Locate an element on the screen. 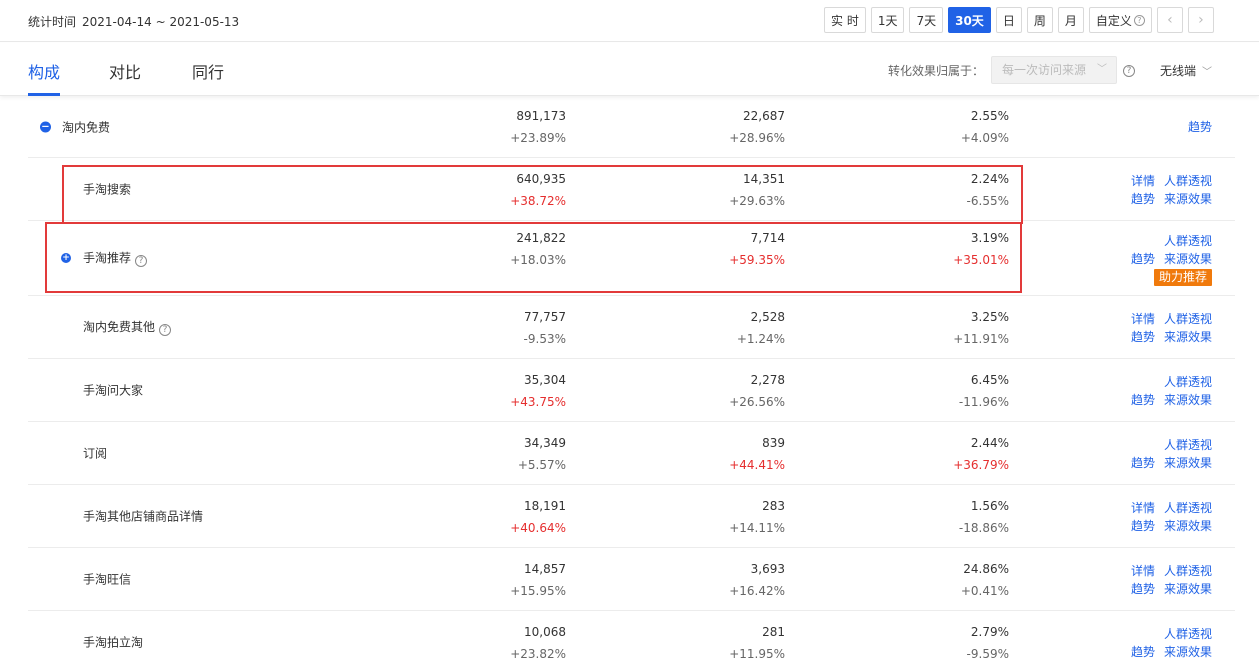  boost-recommend-badge: 助力推荐 is located at coordinates (1182, 277).